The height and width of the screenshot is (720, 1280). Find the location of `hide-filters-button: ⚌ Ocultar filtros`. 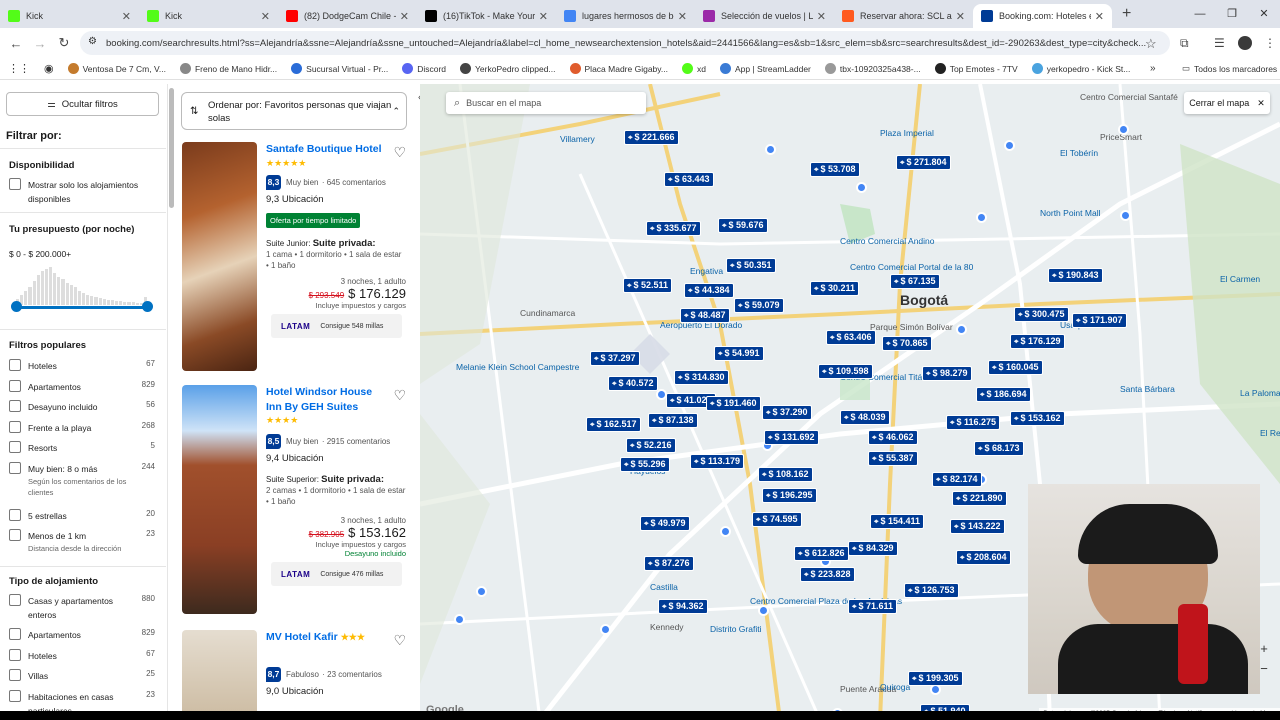

hide-filters-button: ⚌ Ocultar filtros is located at coordinates (82, 104).